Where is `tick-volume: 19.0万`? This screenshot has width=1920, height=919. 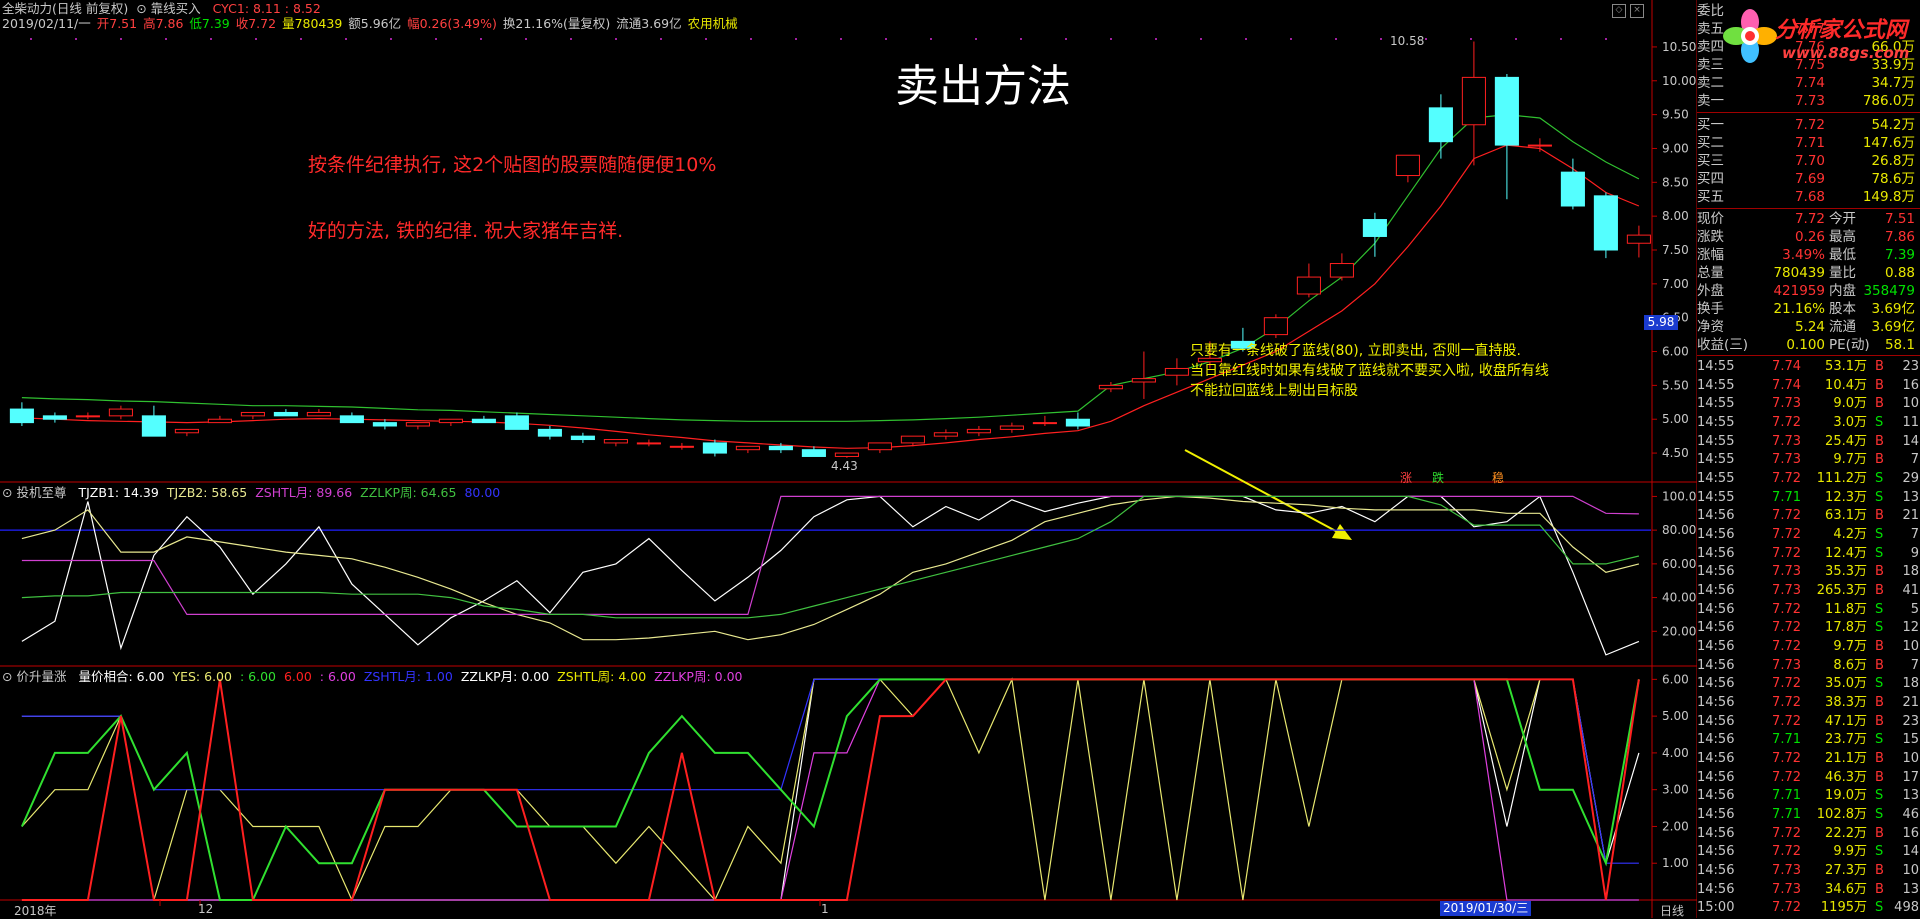 tick-volume: 19.0万 is located at coordinates (1846, 796).